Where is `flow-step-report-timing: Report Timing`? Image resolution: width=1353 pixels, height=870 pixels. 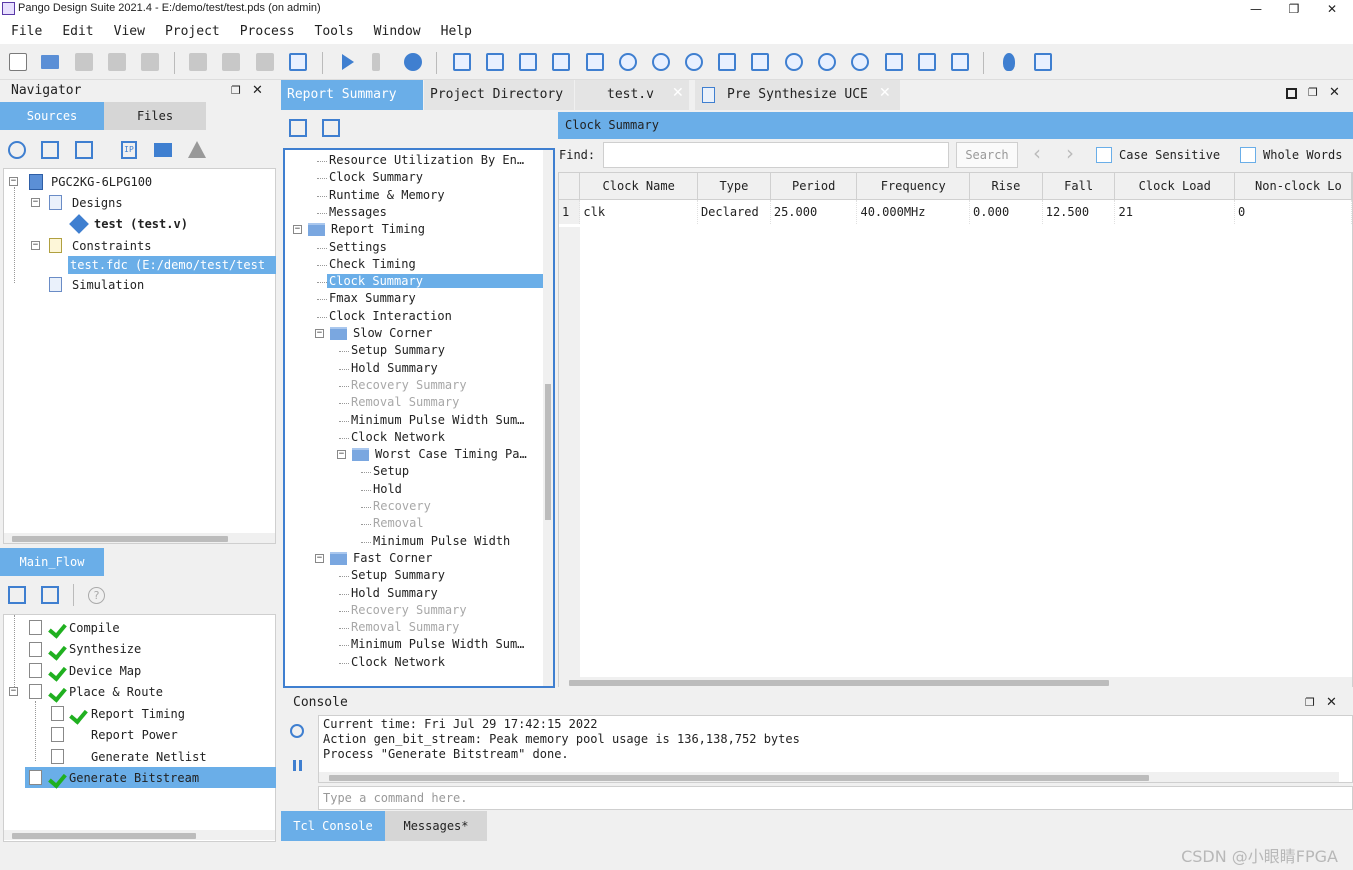
flow-step-report-timing: Report Timing is located at coordinates (138, 714).